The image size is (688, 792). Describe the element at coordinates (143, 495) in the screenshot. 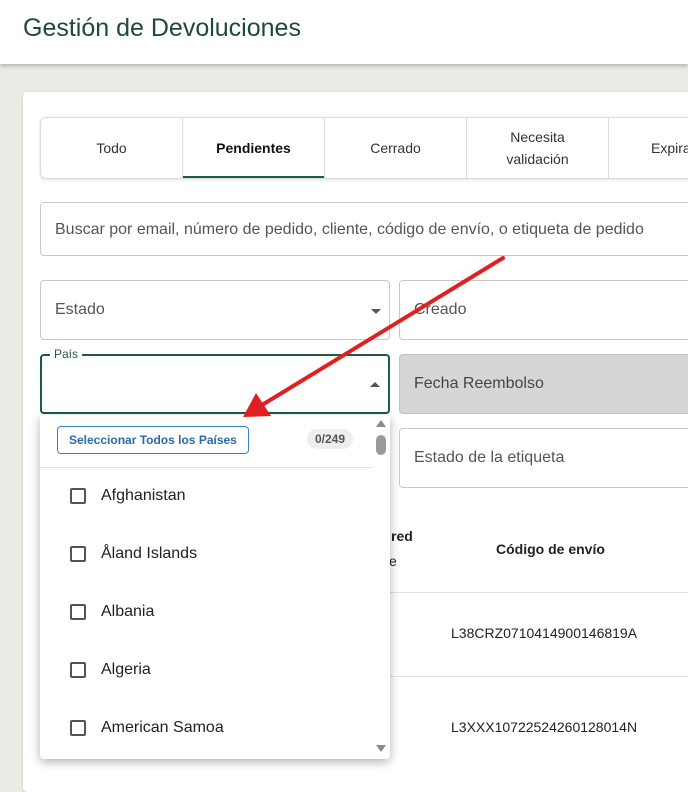

I see `country-option-label: Afghanistan` at that location.